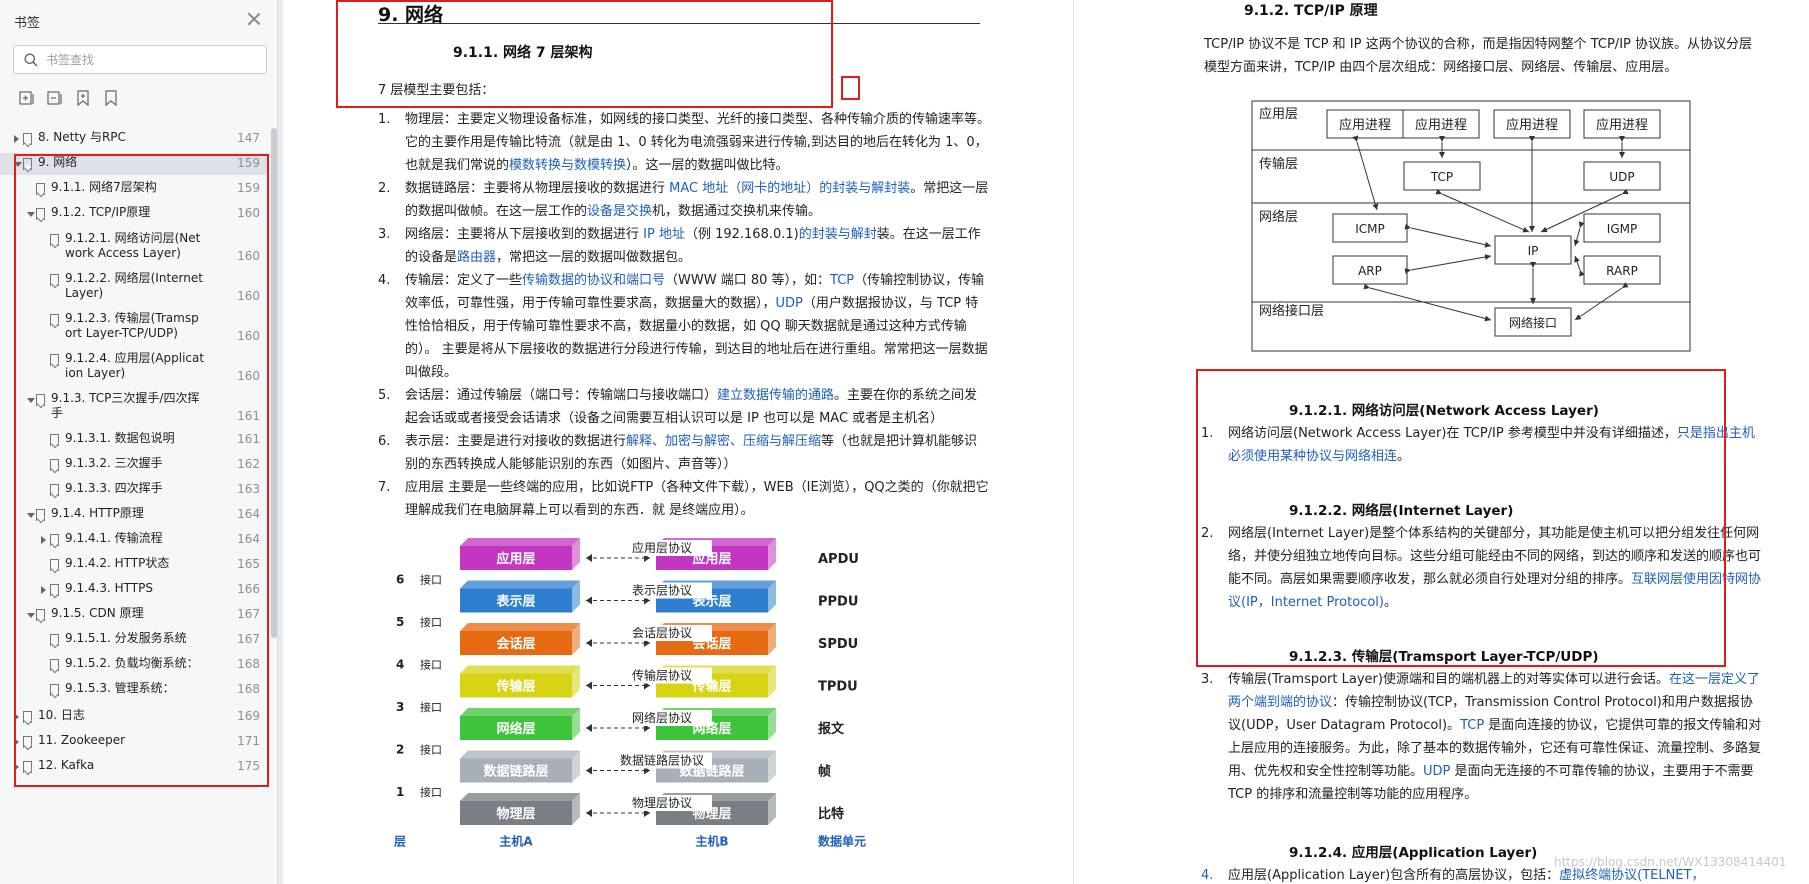 This screenshot has height=884, width=1809. I want to click on bookmark-item: 9.1.4.2. HTTP状态 165, so click(134, 565).